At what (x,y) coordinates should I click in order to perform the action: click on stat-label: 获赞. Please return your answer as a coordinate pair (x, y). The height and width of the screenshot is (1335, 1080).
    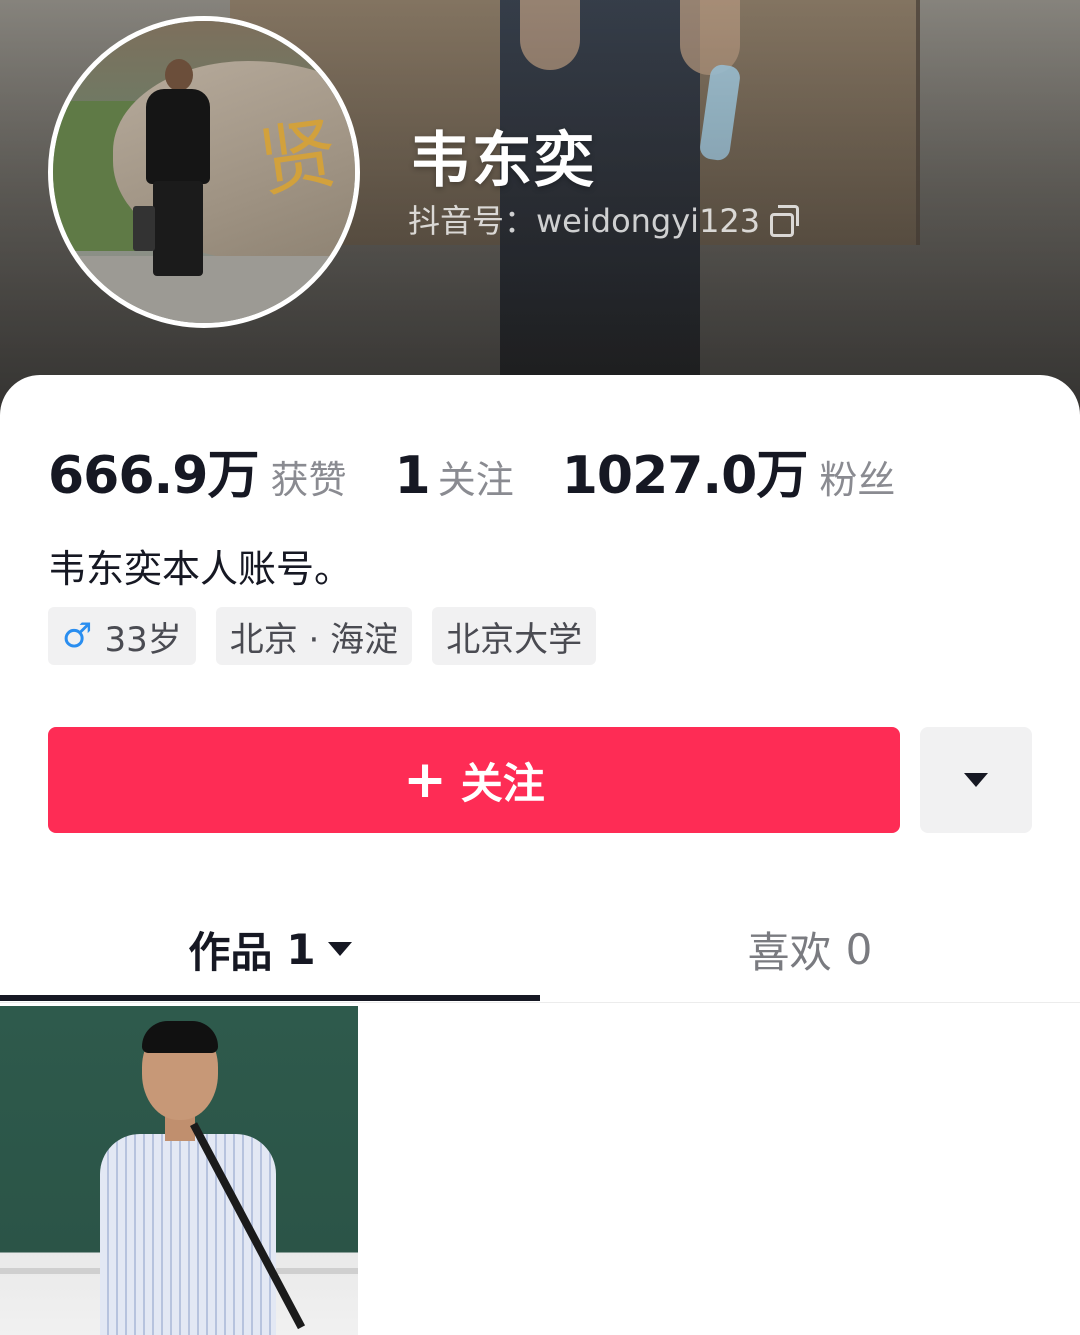
    Looking at the image, I should click on (308, 480).